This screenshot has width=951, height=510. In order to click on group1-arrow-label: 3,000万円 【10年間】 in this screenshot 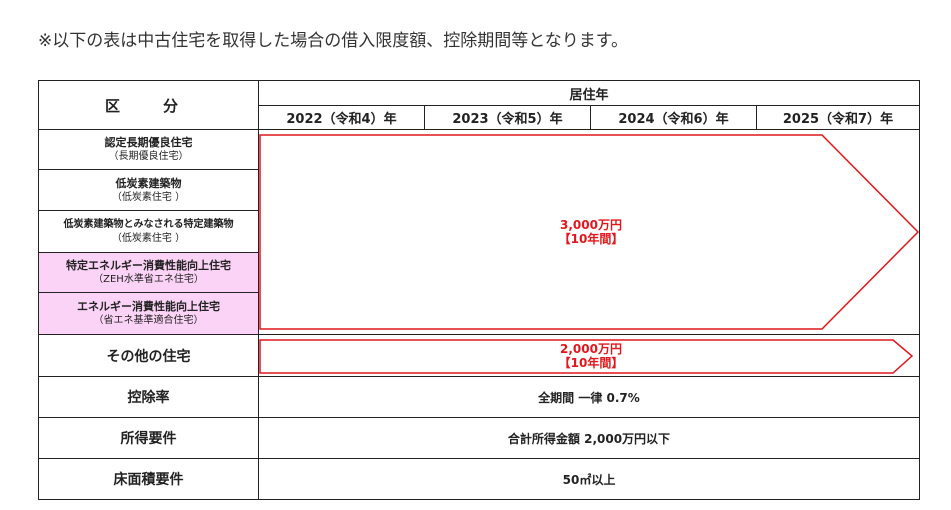, I will do `click(591, 232)`.